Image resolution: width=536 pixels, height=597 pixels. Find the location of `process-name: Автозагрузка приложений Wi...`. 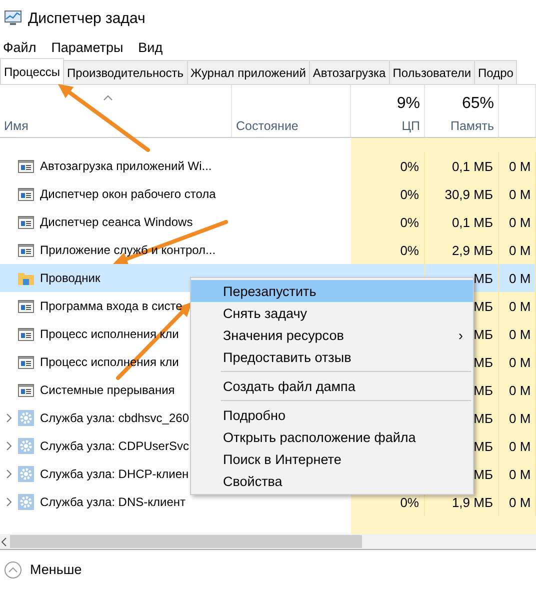

process-name: Автозагрузка приложений Wi... is located at coordinates (126, 166).